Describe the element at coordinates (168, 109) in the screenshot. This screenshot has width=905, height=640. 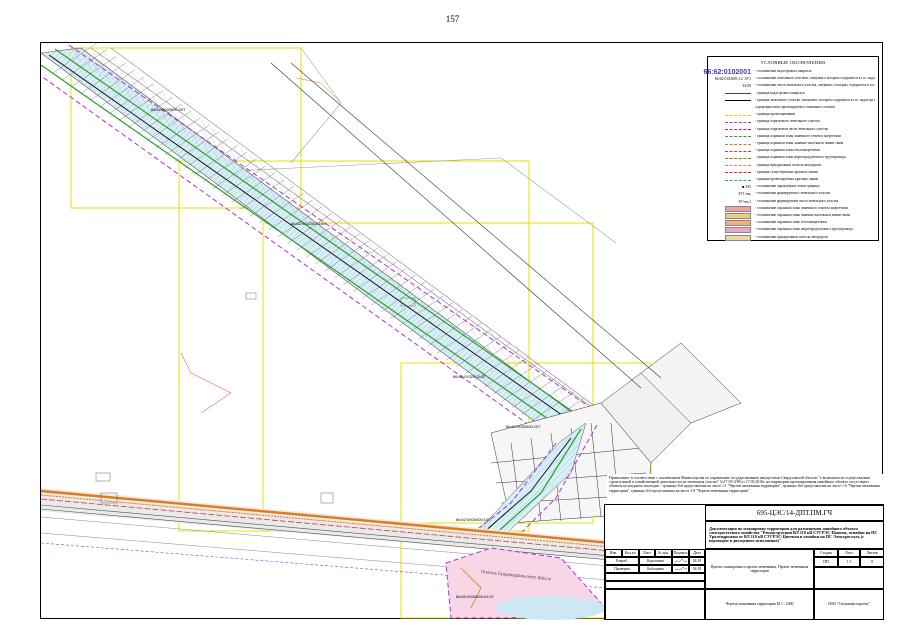
I see `parcel-label: 66:62:0000000:207` at that location.